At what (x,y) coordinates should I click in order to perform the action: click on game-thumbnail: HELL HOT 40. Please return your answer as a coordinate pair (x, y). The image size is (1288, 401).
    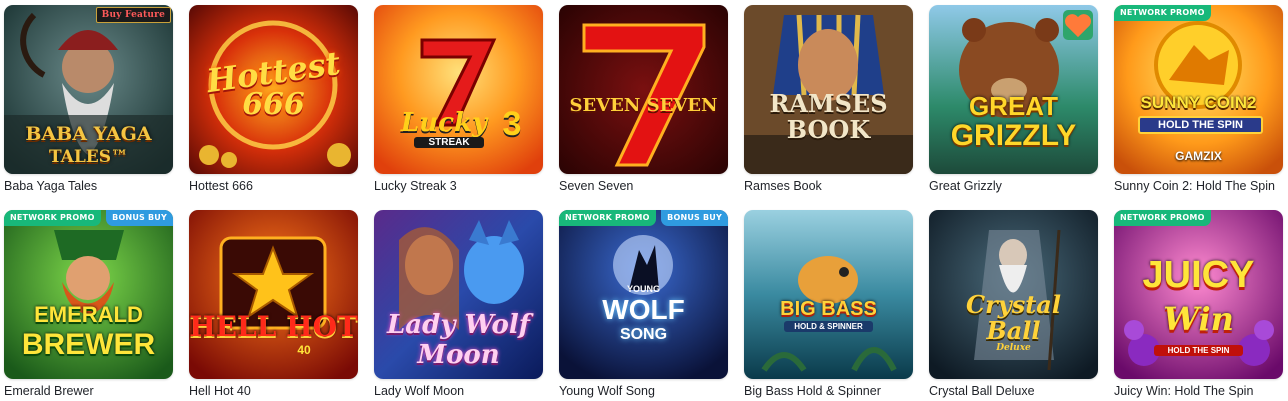
    Looking at the image, I should click on (273, 294).